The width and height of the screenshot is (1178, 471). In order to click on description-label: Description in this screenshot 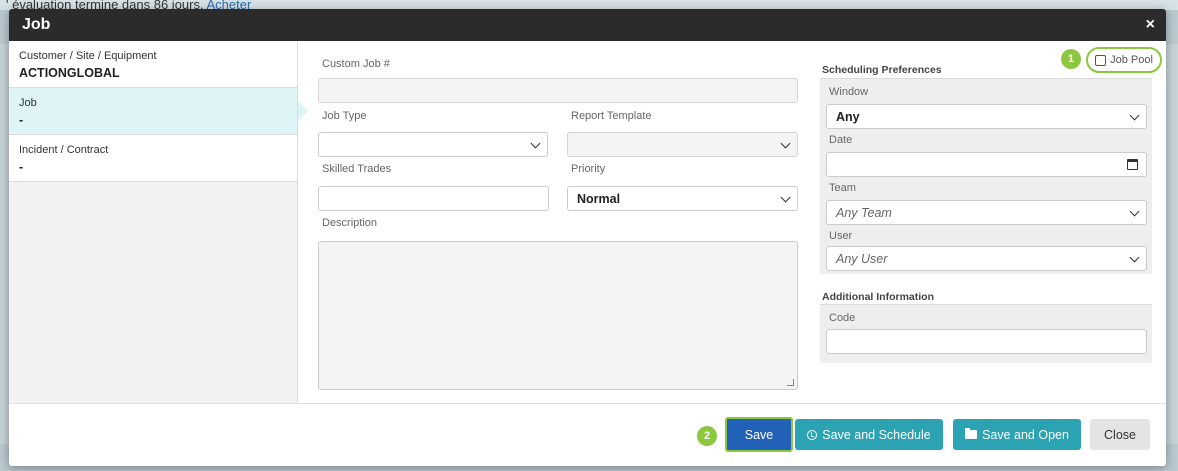, I will do `click(350, 223)`.